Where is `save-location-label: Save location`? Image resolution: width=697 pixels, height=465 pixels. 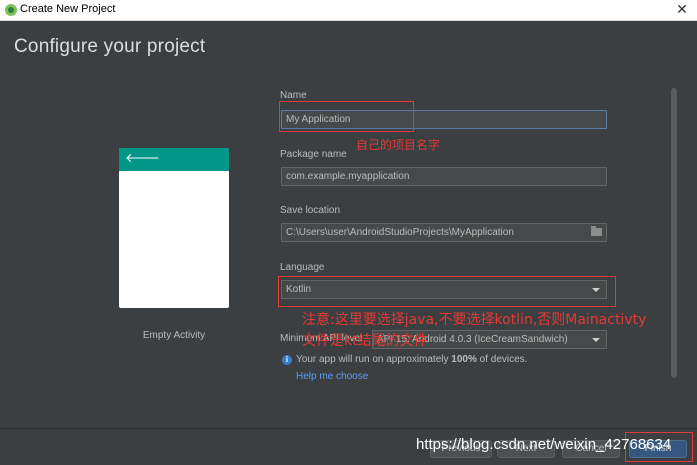 save-location-label: Save location is located at coordinates (310, 210).